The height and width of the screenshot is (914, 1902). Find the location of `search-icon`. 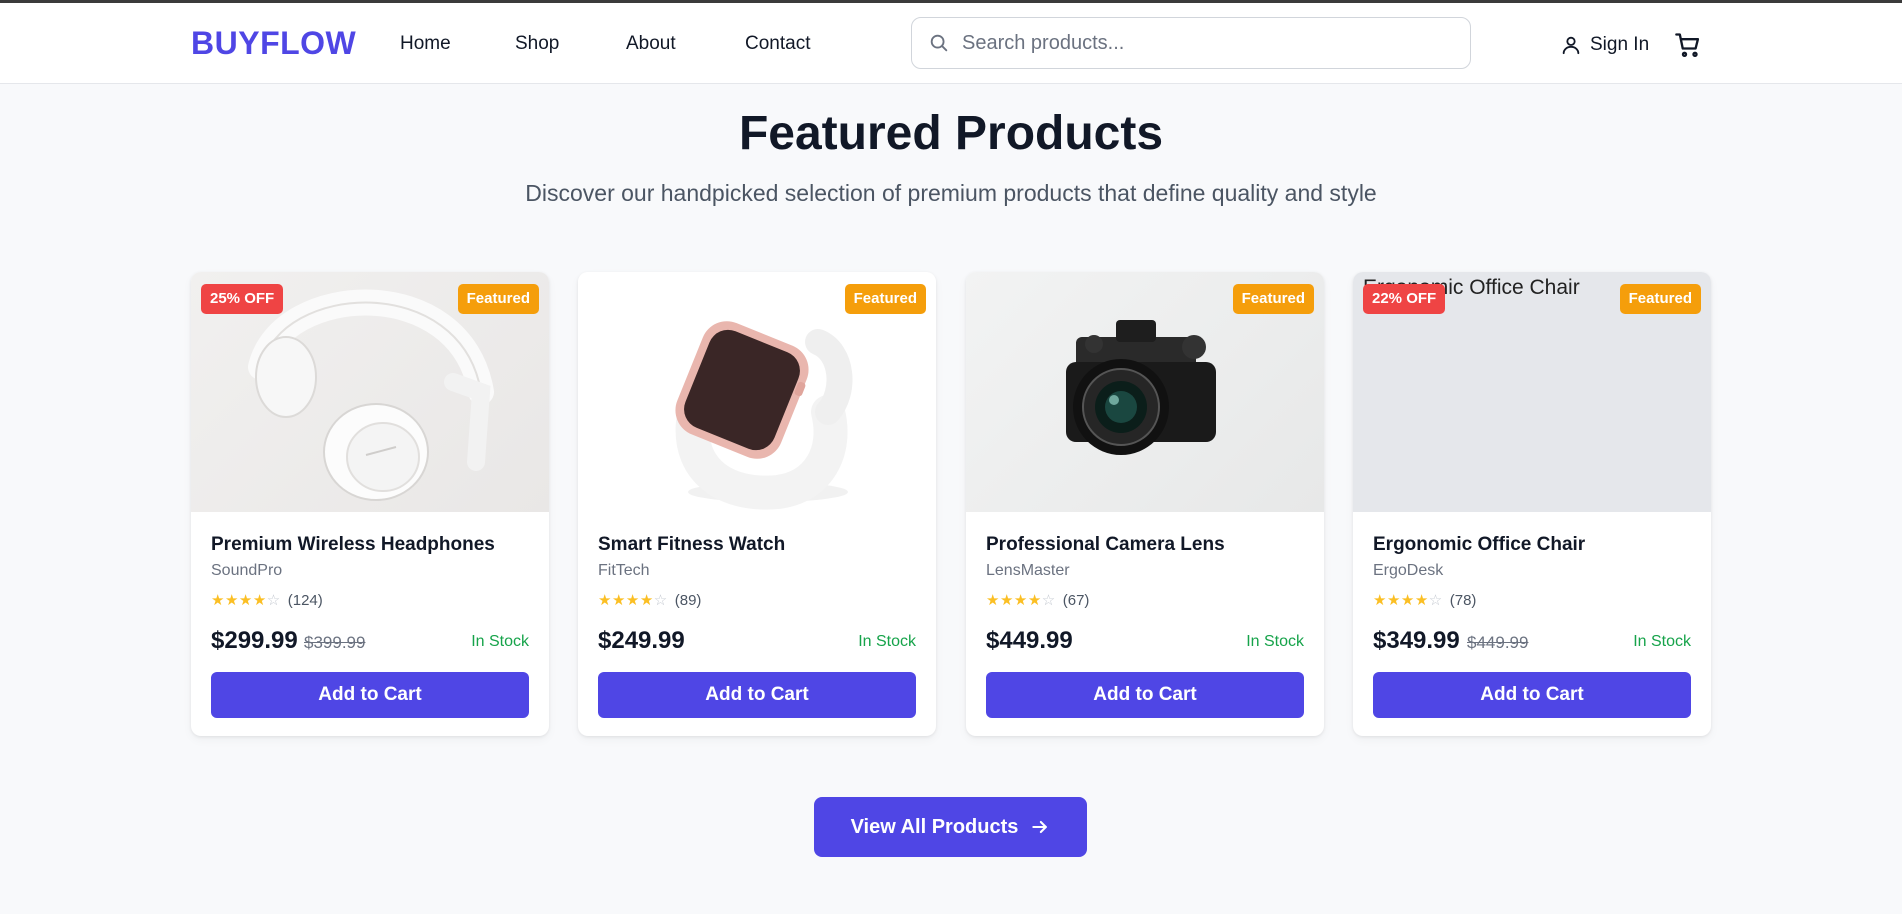

search-icon is located at coordinates (939, 43).